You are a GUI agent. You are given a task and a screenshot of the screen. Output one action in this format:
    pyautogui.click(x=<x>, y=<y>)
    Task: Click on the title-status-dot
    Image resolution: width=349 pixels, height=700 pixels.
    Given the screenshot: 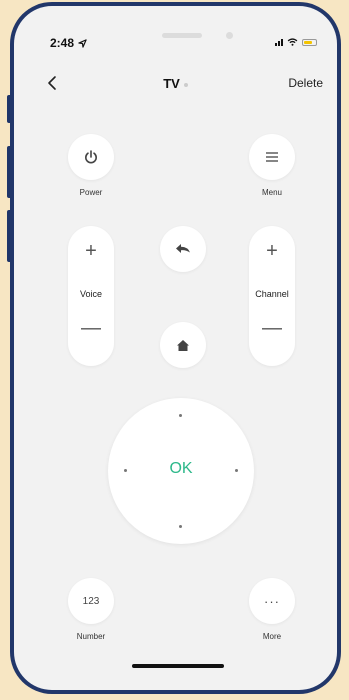 What is the action you would take?
    pyautogui.click(x=185, y=84)
    